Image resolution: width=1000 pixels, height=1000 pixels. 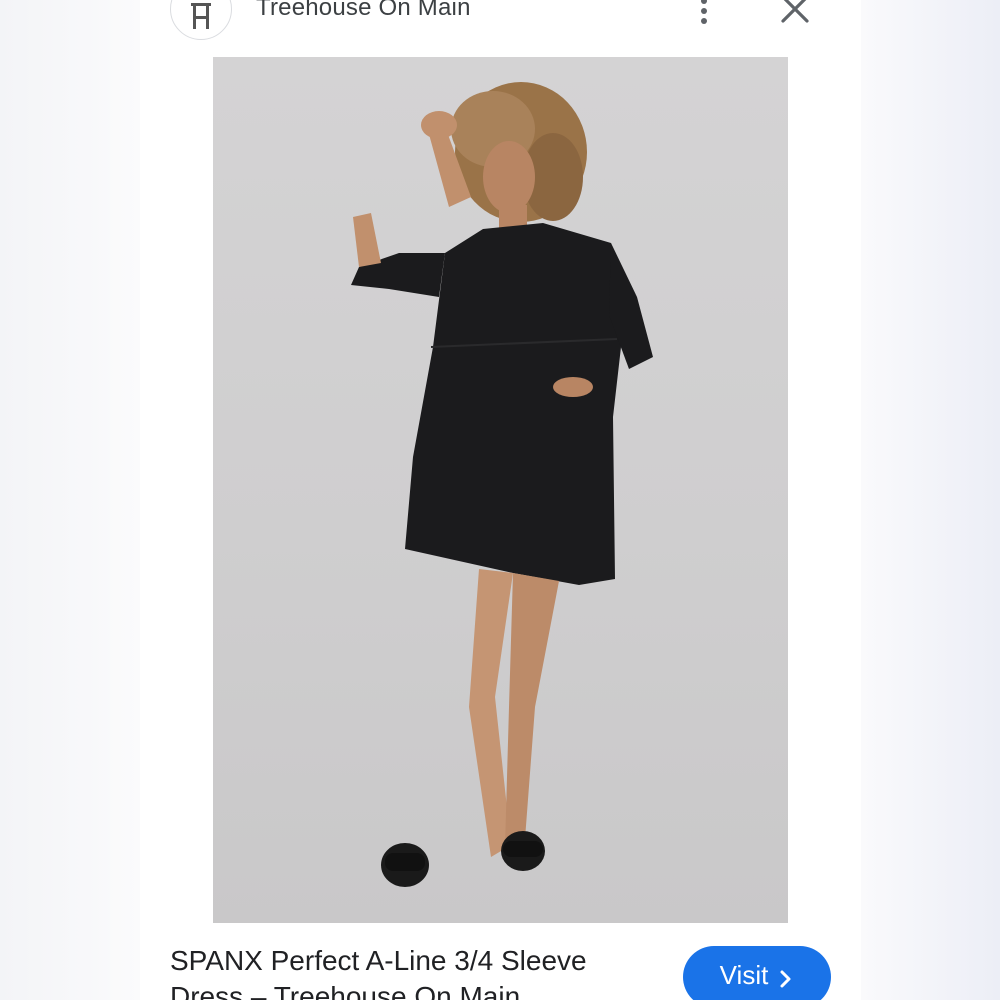 I want to click on site-name: Treehouse On Main, so click(x=363, y=11).